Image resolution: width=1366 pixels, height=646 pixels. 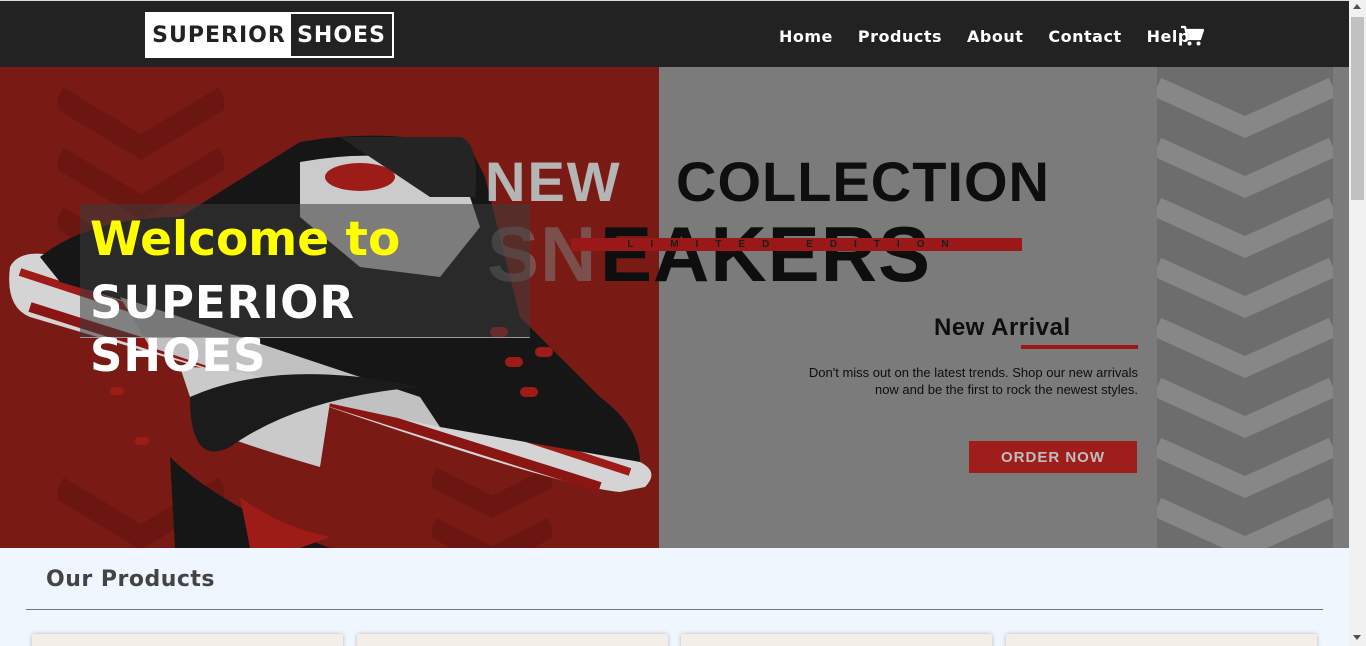 What do you see at coordinates (245, 239) in the screenshot?
I see `welcome-line-1: Welcome to` at bounding box center [245, 239].